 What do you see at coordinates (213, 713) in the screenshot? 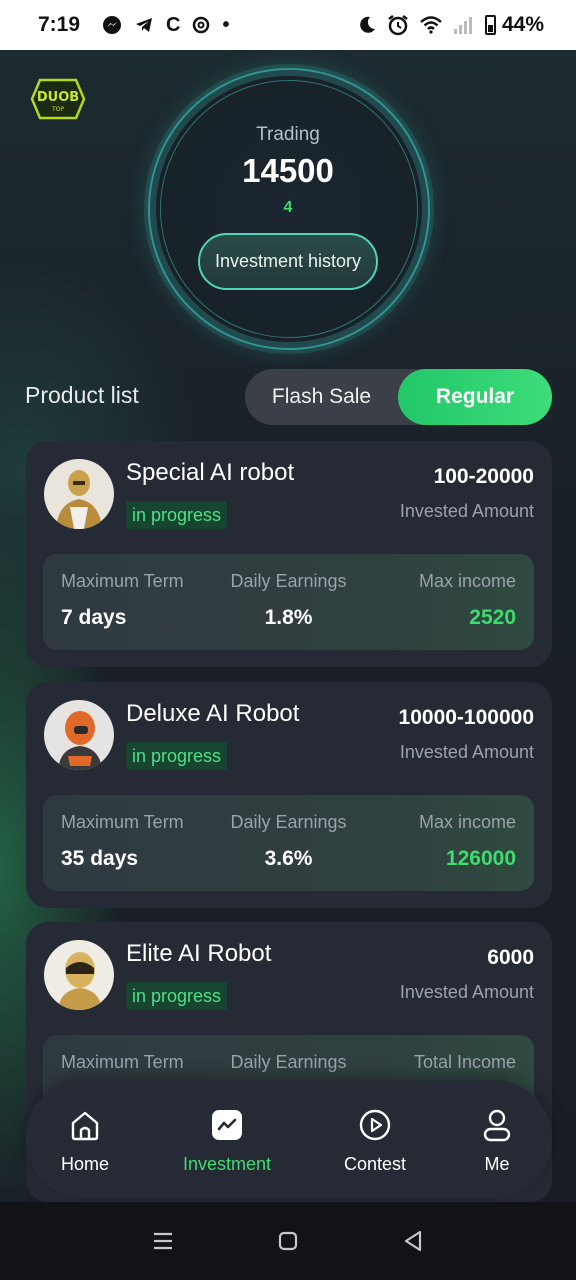
I see `product-name: Deluxe AI Robot` at bounding box center [213, 713].